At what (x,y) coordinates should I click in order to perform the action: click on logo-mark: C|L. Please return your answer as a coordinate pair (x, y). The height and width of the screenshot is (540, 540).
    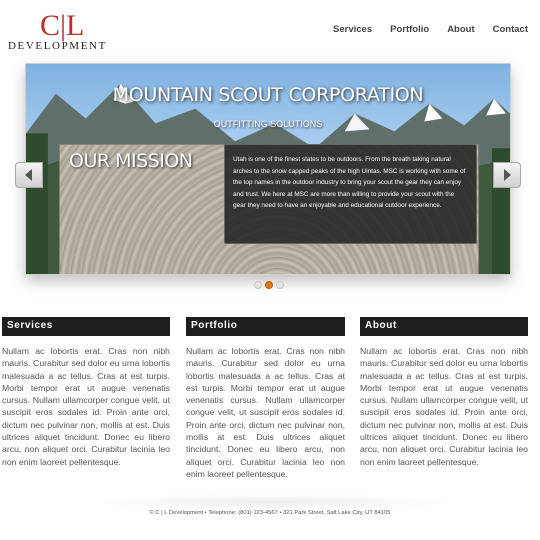
    Looking at the image, I should click on (62, 25).